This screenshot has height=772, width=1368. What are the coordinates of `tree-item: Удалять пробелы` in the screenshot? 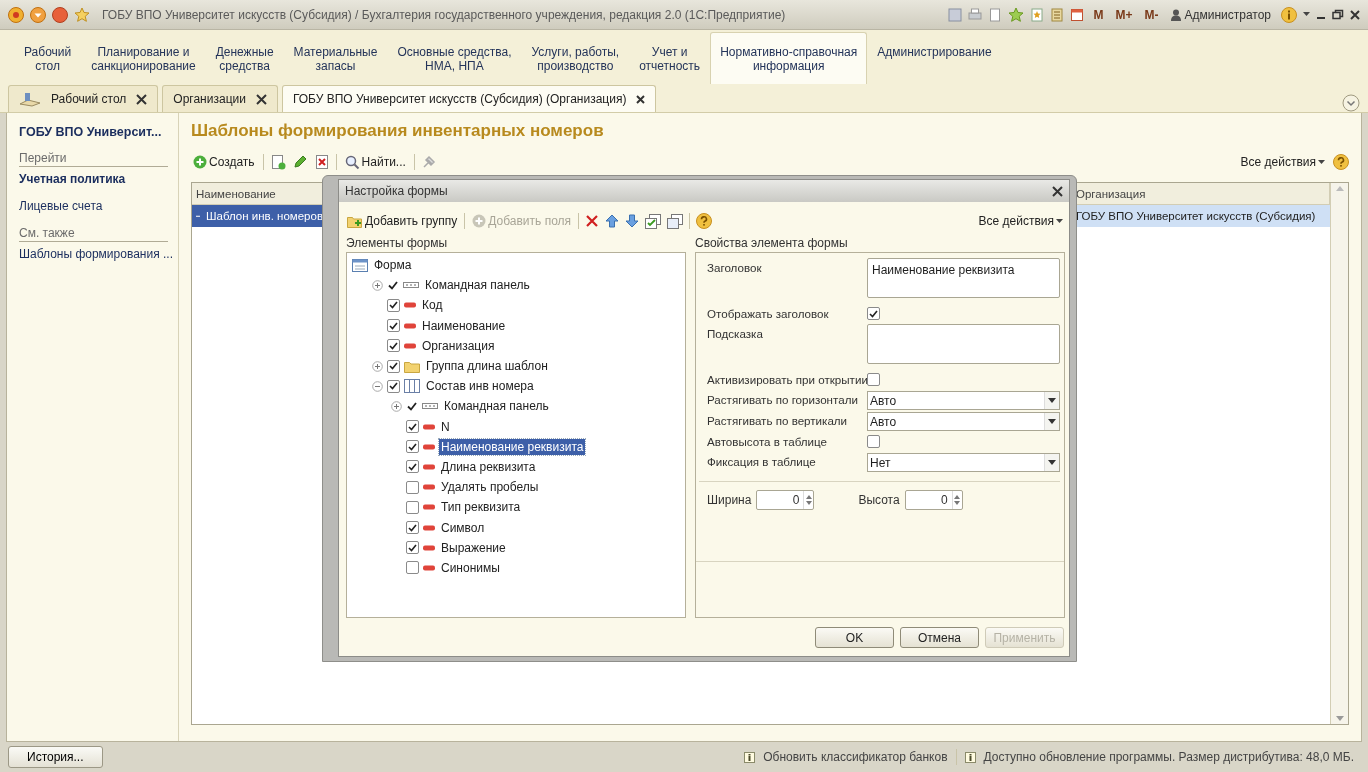 It's located at (490, 487).